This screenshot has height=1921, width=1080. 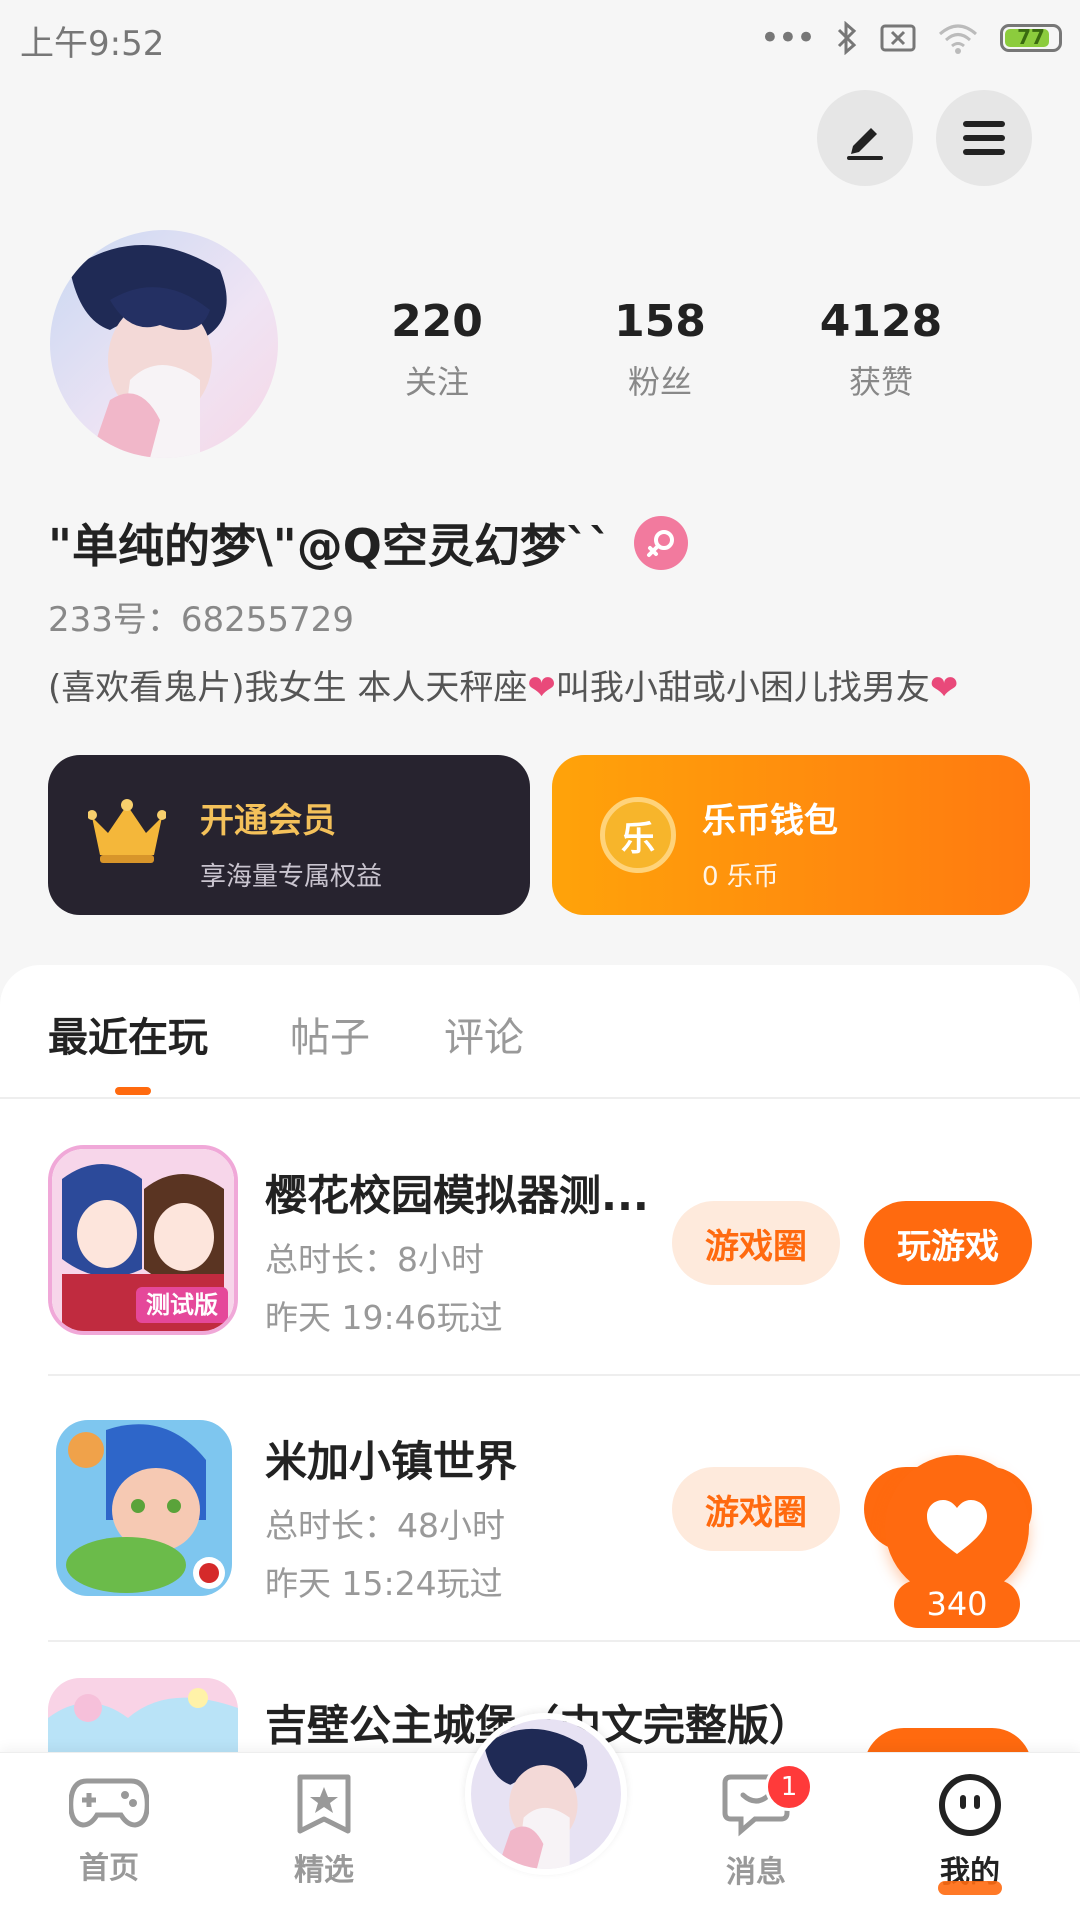 What do you see at coordinates (128, 1034) in the screenshot?
I see `tab-recently-played: 最近在玩` at bounding box center [128, 1034].